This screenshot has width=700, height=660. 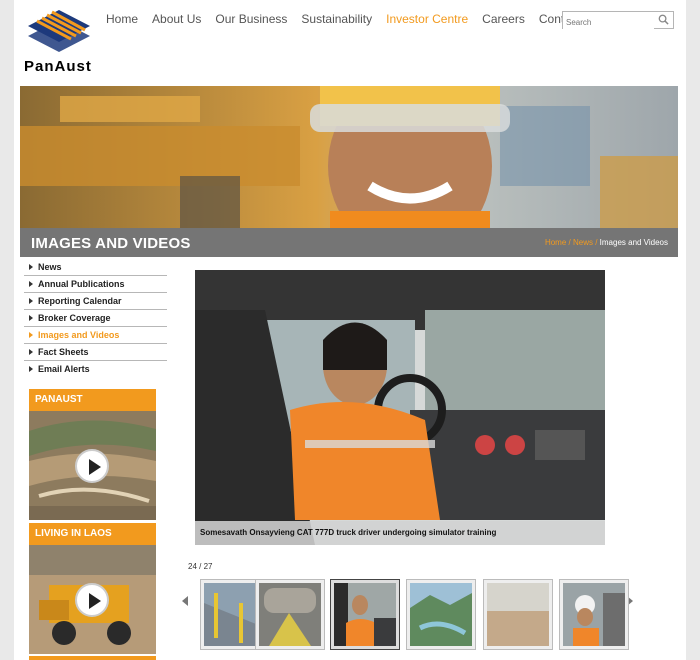 What do you see at coordinates (92, 400) in the screenshot?
I see `video-title: PANAUST` at bounding box center [92, 400].